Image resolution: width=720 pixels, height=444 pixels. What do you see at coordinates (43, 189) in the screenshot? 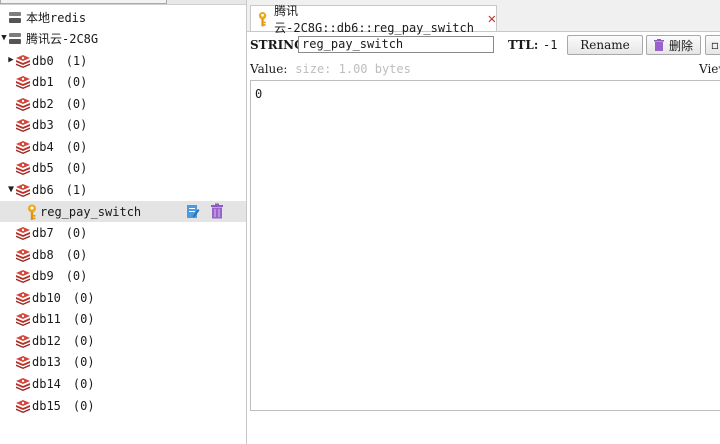
I see `db-label: db6` at bounding box center [43, 189].